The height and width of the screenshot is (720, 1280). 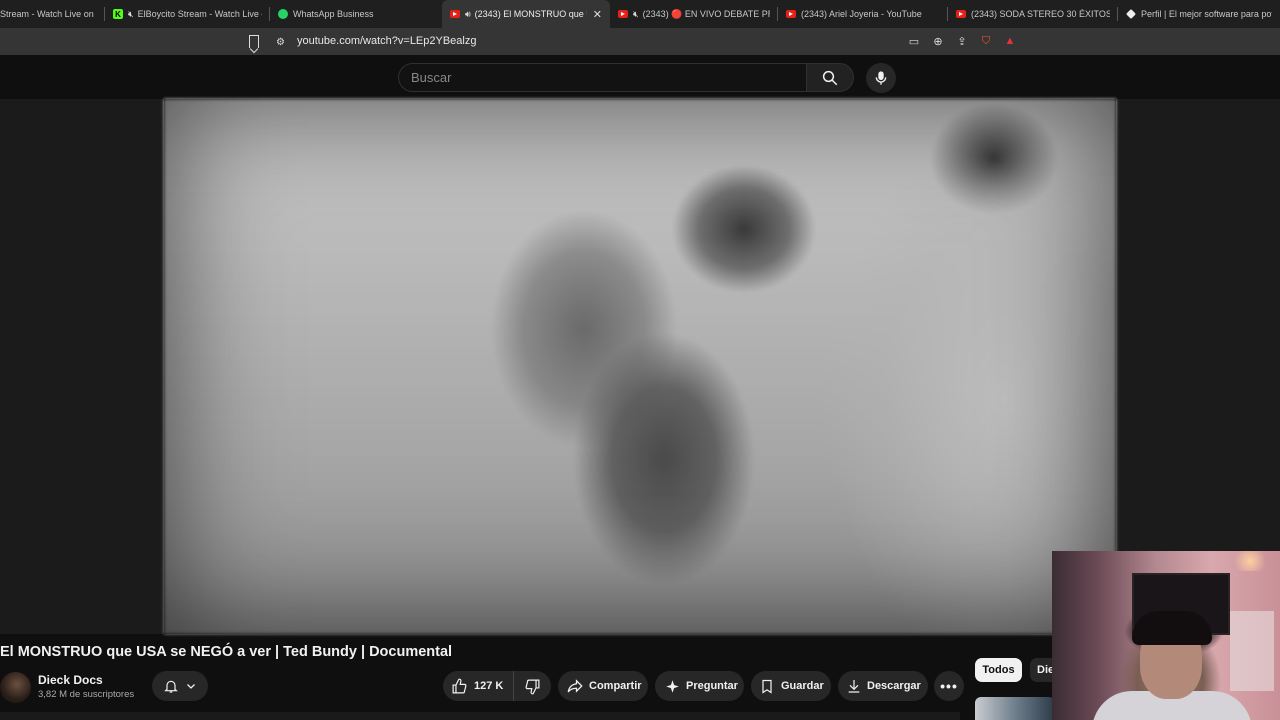 What do you see at coordinates (615, 686) in the screenshot?
I see `share-label: Compartir` at bounding box center [615, 686].